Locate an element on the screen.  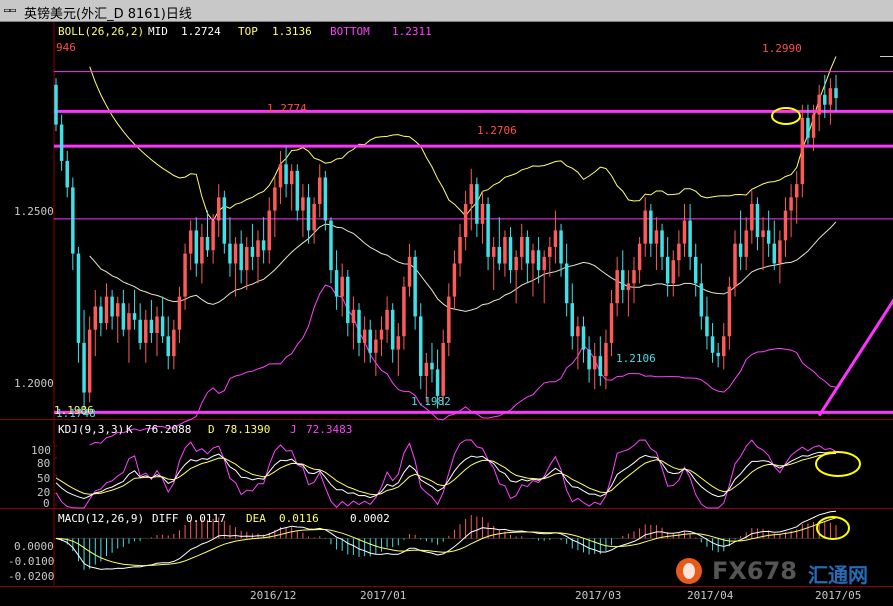
annotation-high-2: 1.2706 is located at coordinates (497, 130).